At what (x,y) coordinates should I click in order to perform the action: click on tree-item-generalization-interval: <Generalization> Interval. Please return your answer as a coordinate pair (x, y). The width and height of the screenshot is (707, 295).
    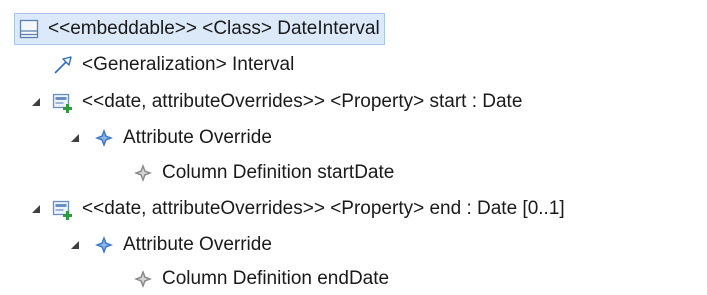
    Looking at the image, I should click on (173, 65).